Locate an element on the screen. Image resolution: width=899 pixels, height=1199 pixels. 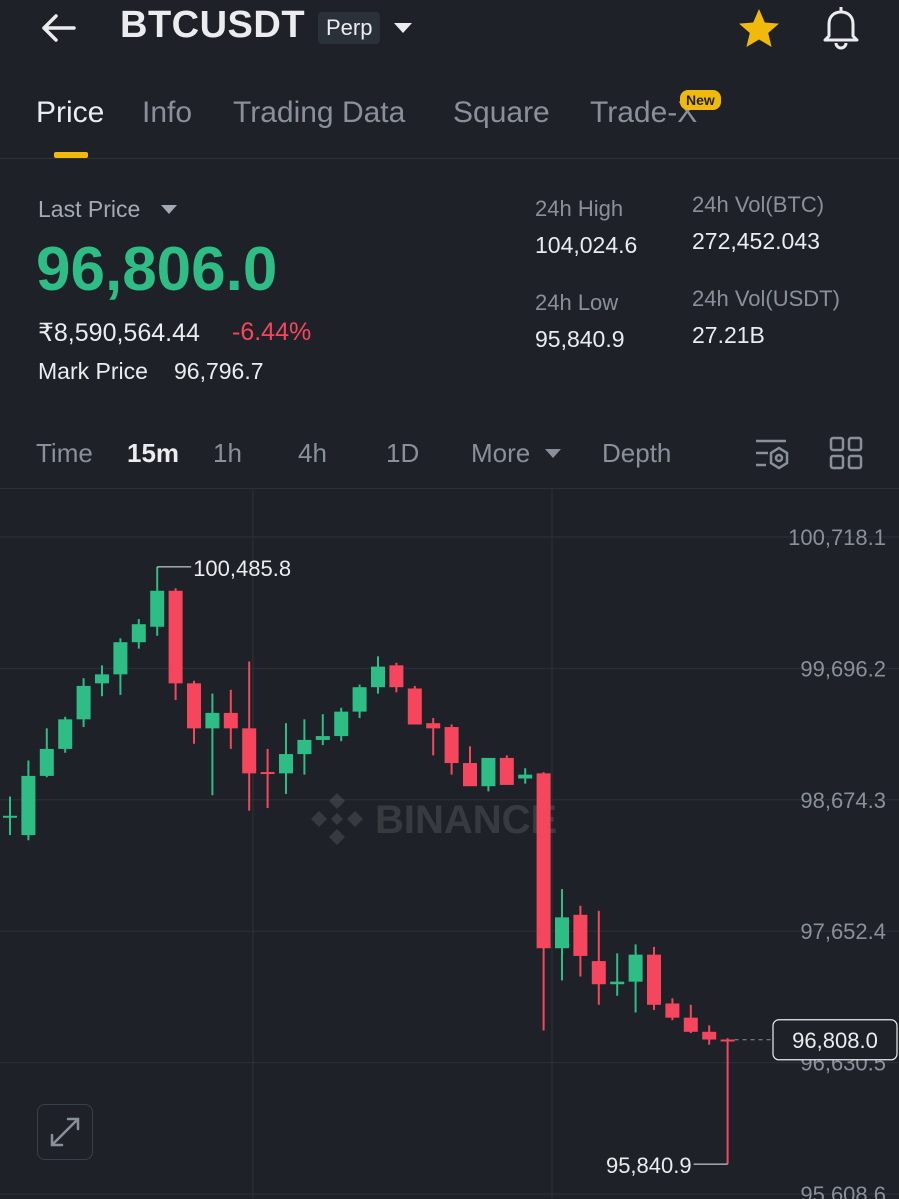
last-price-dropdown is located at coordinates (169, 212).